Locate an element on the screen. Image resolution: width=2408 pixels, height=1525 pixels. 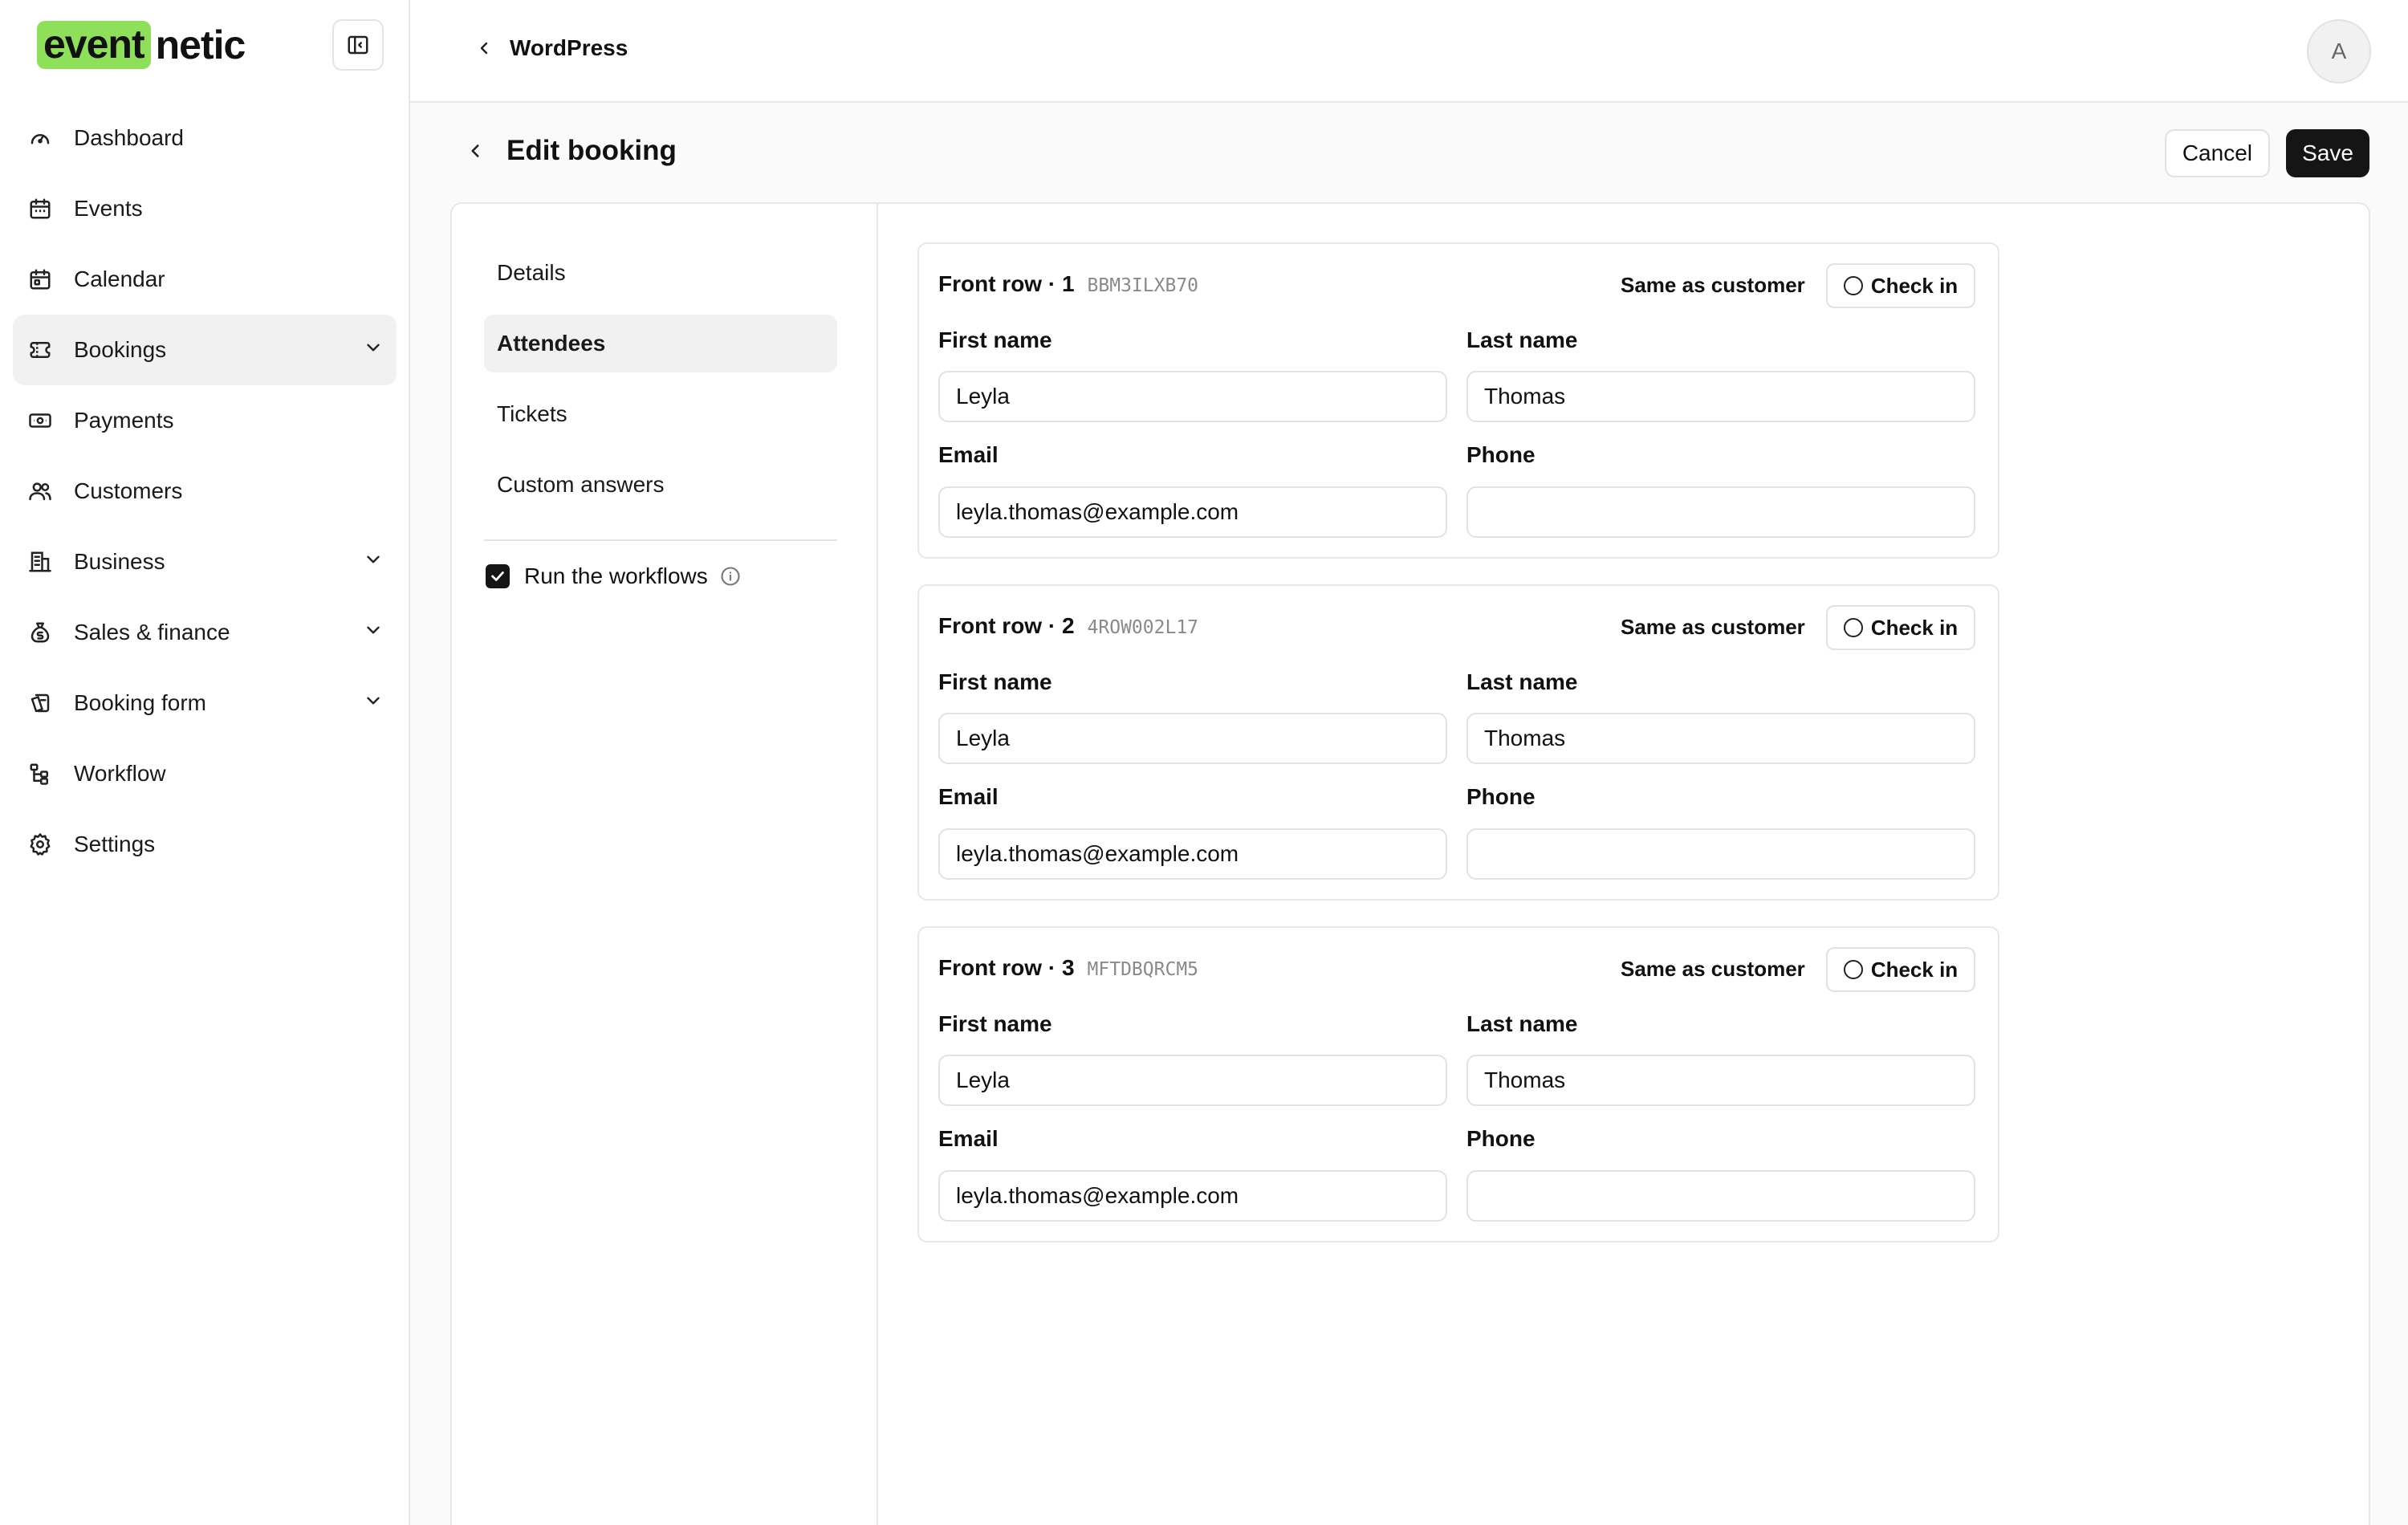
ticket-code: MFTDBQRCM5 is located at coordinates (1143, 970).